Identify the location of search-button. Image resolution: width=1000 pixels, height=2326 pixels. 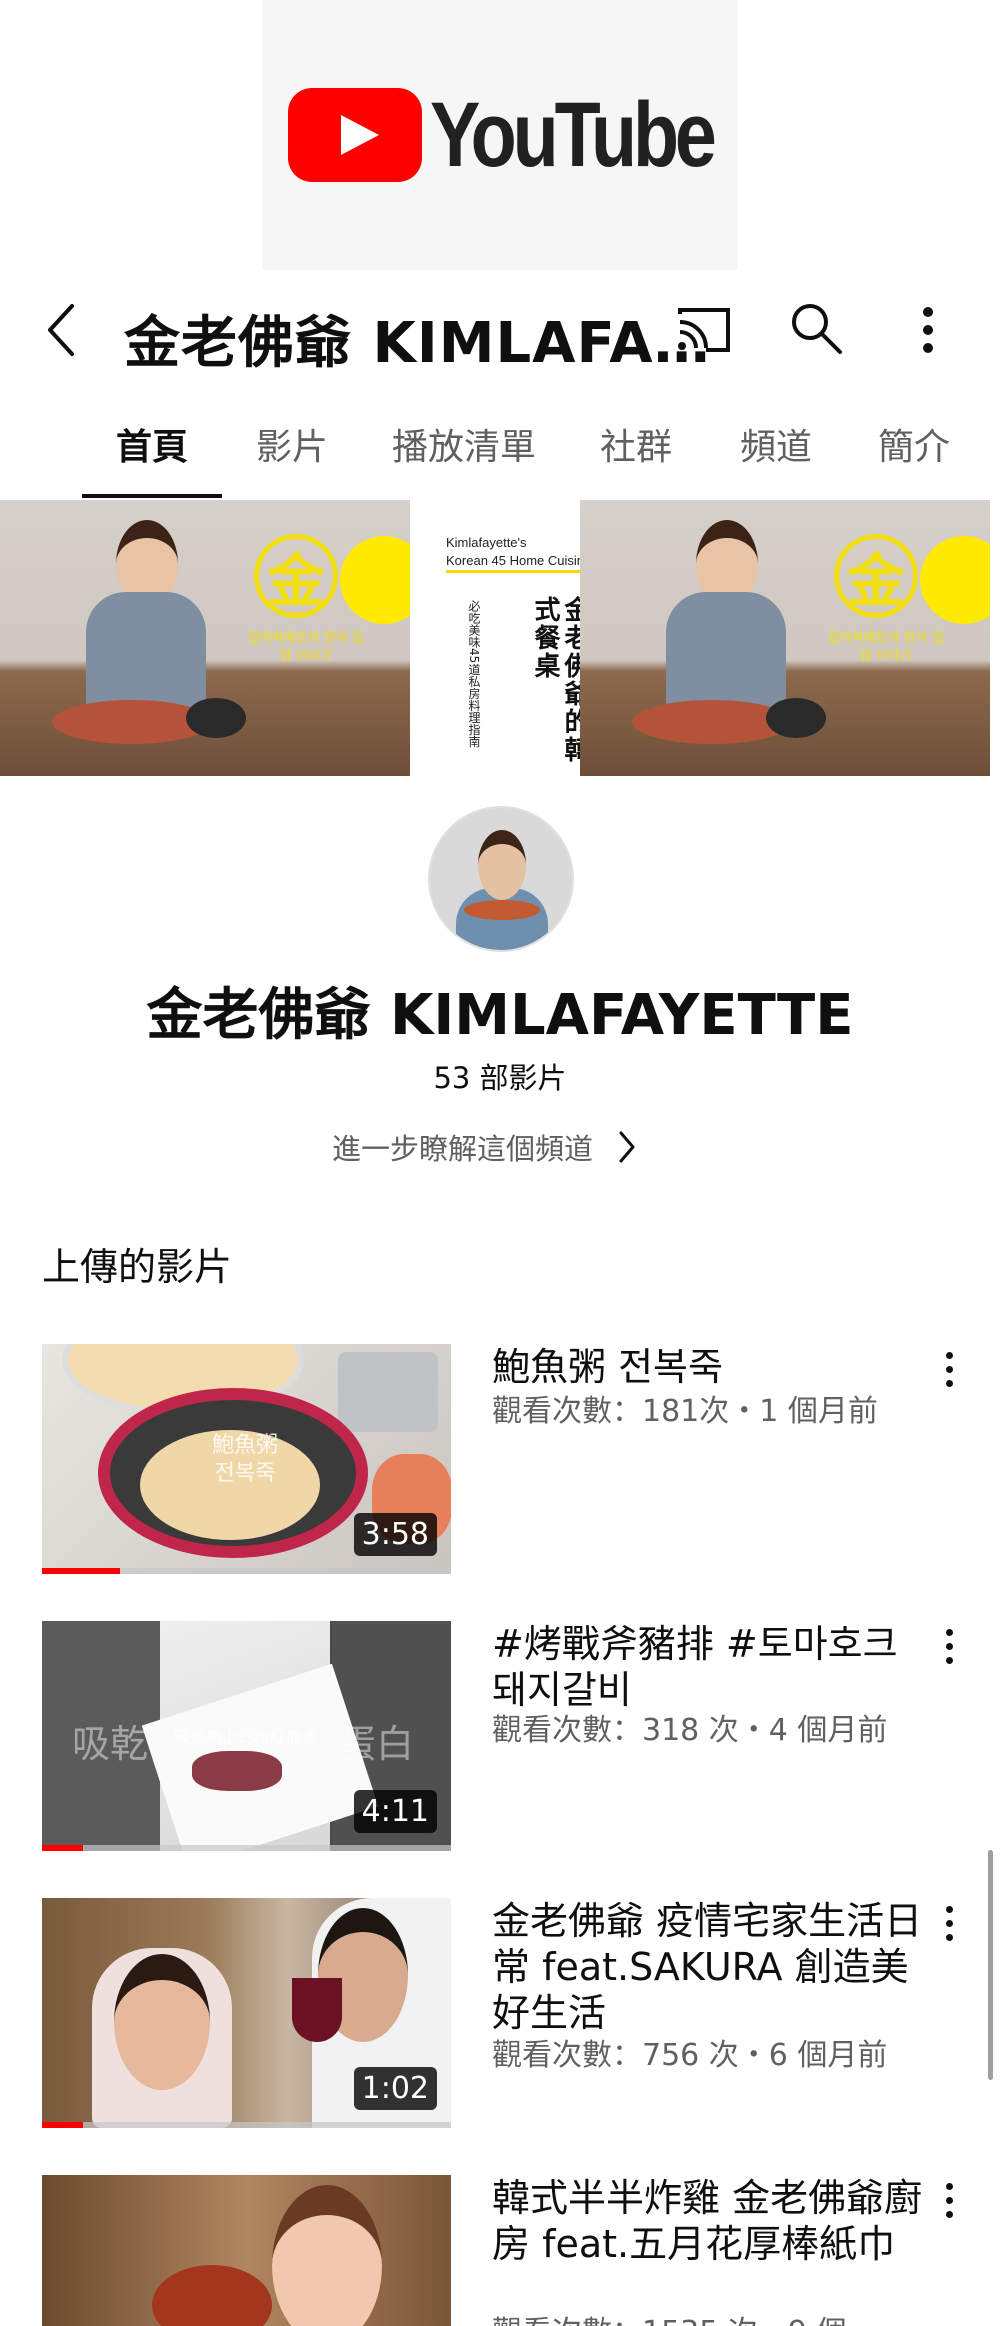
(816, 328).